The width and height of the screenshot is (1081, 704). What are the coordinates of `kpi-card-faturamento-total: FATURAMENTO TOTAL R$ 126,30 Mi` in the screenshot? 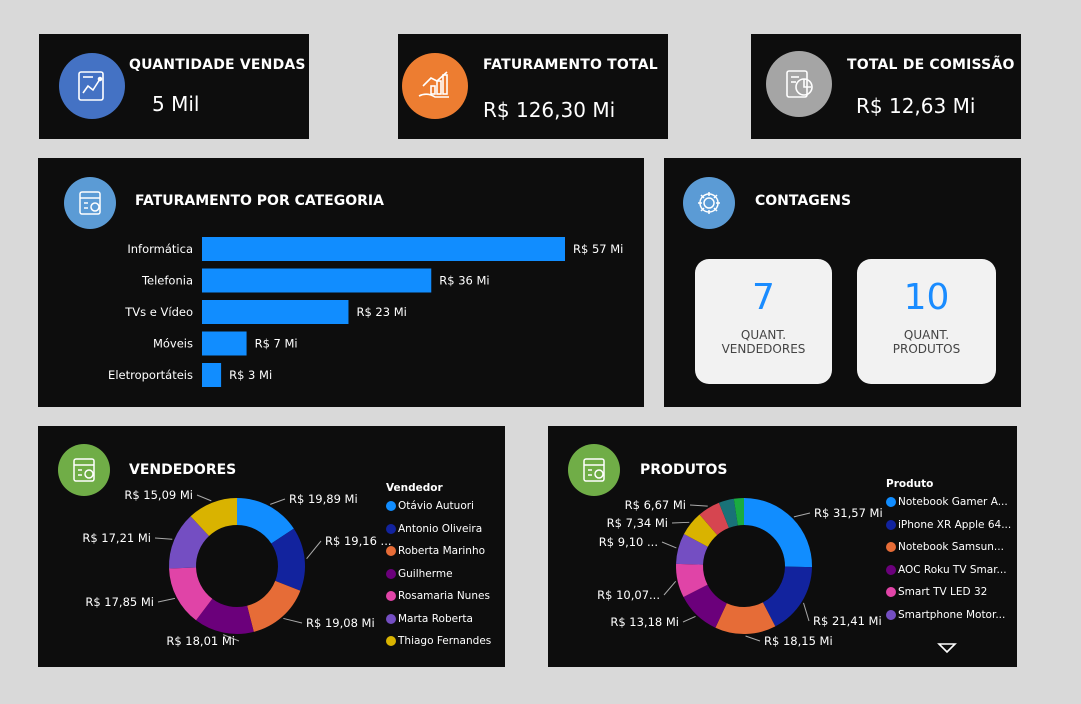 It's located at (533, 86).